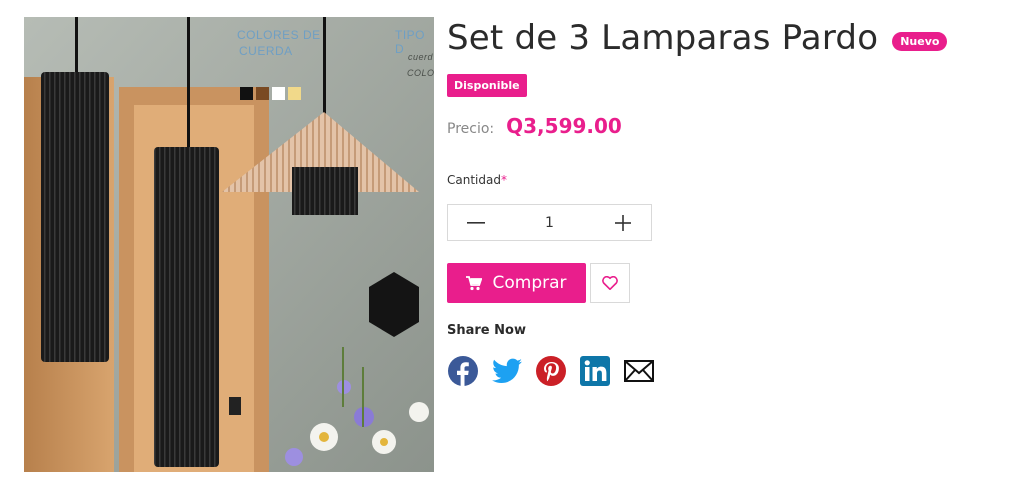  I want to click on image-text-small1: cuerd, so click(421, 57).